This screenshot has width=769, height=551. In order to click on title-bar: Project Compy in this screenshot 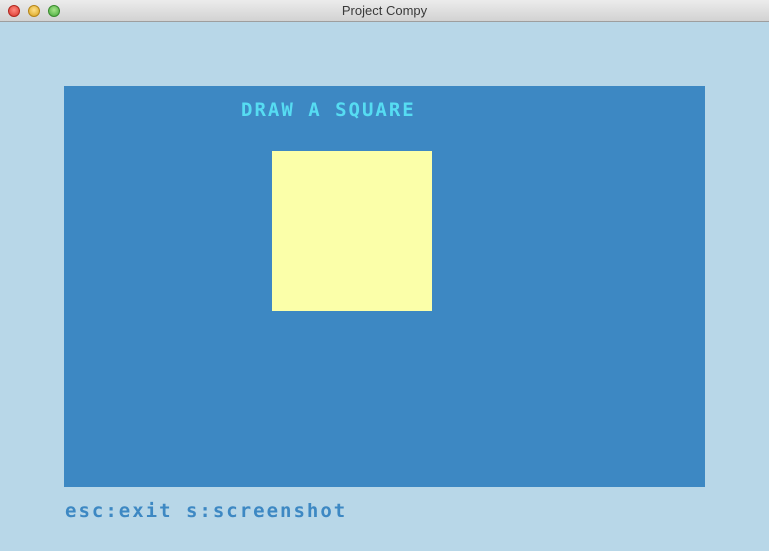, I will do `click(384, 11)`.